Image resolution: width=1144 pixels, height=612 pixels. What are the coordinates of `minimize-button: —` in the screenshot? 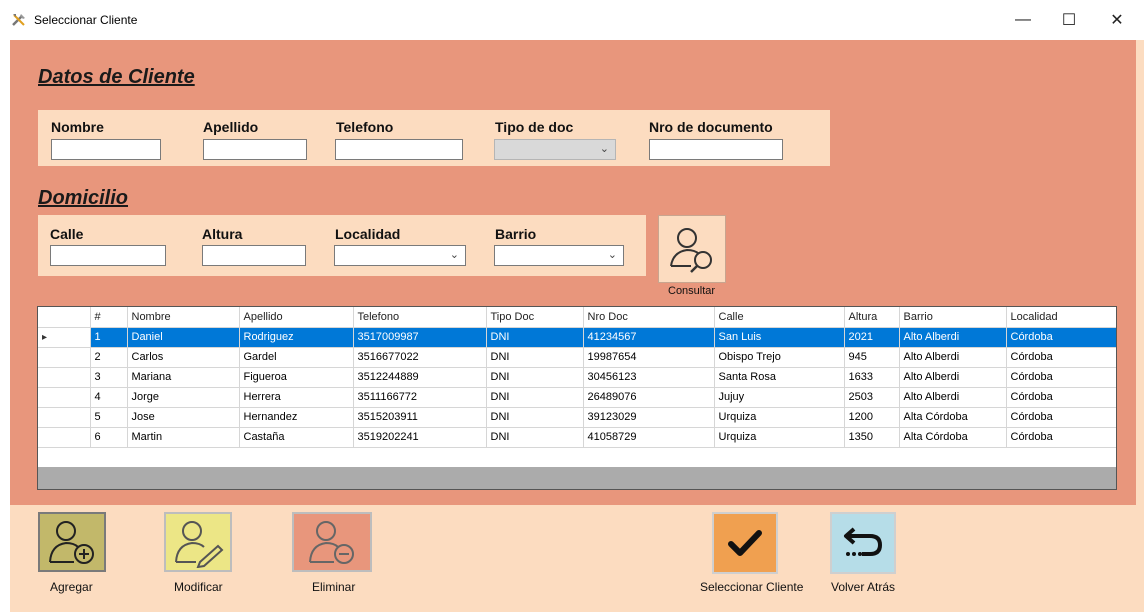 It's located at (1023, 20).